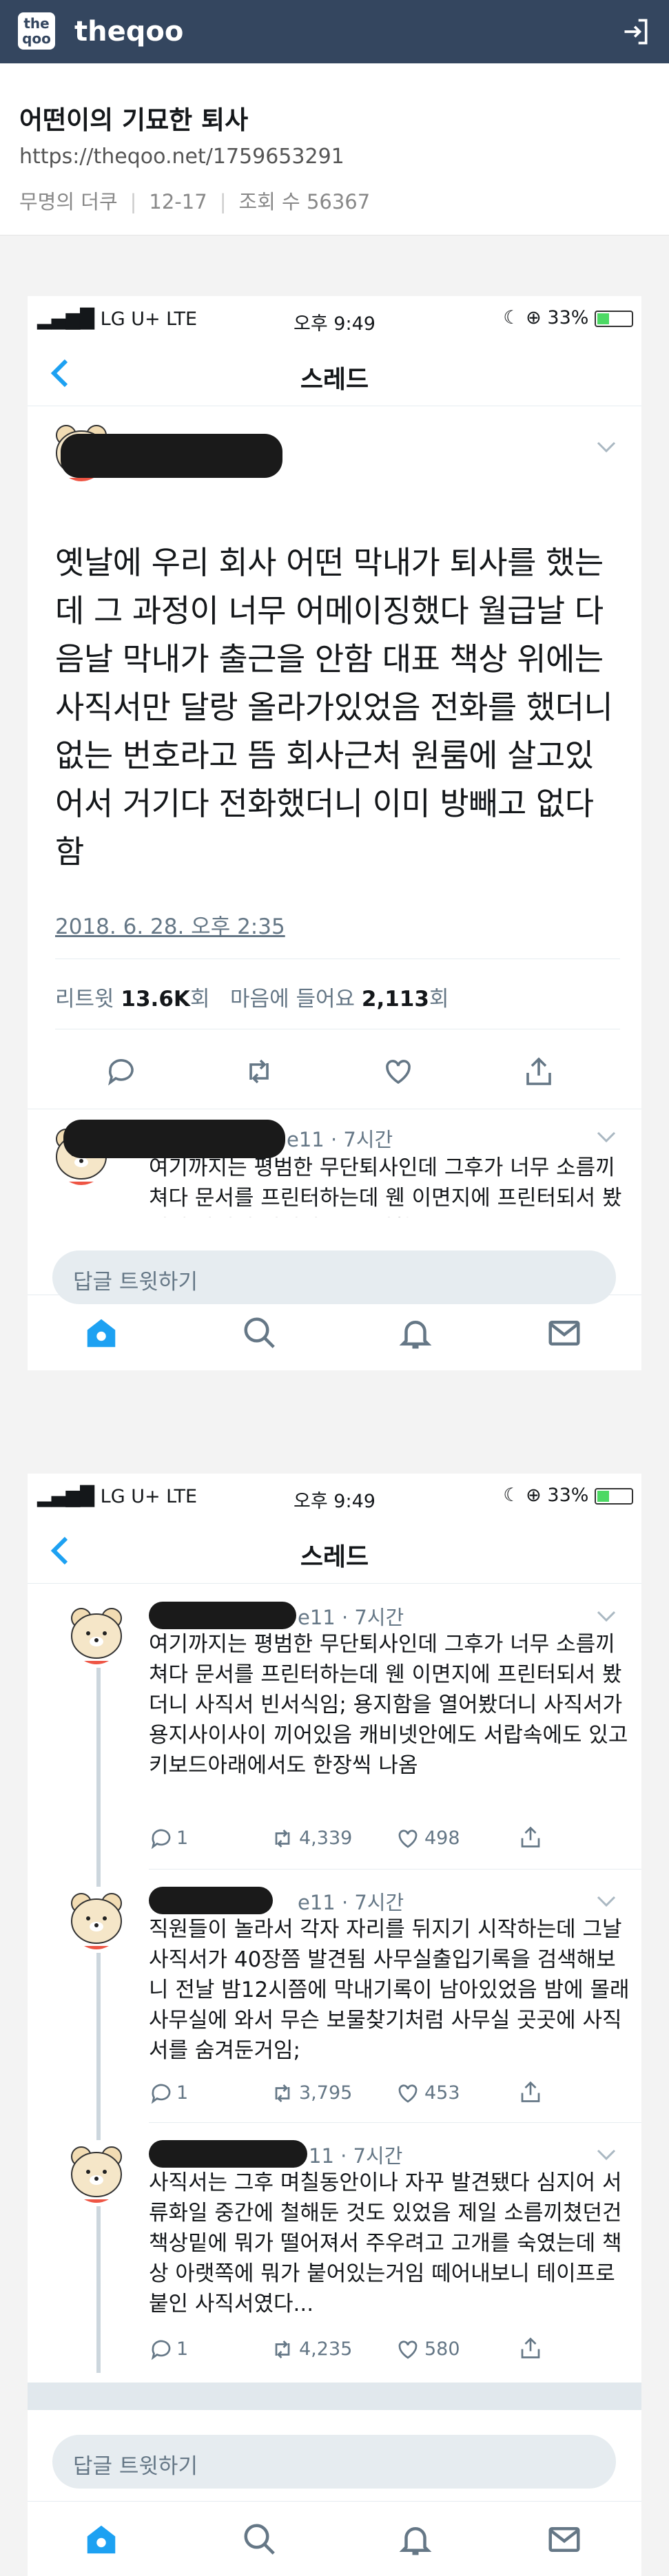  Describe the element at coordinates (84, 999) in the screenshot. I see `retweet-label: 리트윗` at that location.